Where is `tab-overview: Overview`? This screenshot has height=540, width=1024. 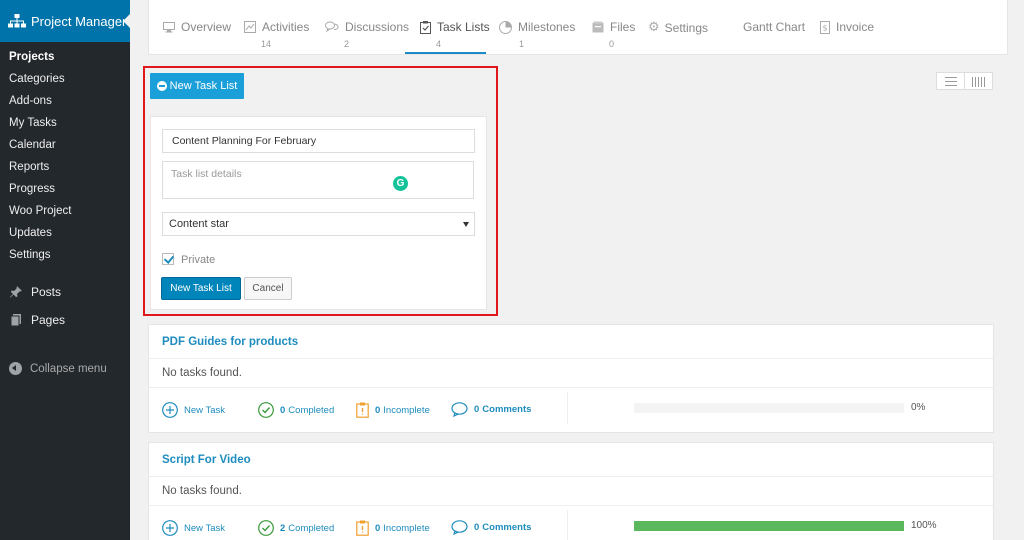
tab-overview: Overview is located at coordinates (205, 27).